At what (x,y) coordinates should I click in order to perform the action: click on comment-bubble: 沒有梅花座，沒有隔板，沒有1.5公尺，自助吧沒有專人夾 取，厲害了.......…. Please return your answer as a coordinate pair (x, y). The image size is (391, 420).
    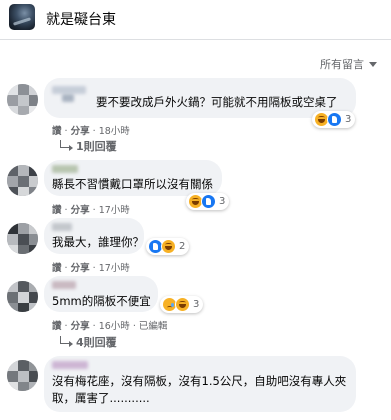
    Looking at the image, I should click on (200, 384).